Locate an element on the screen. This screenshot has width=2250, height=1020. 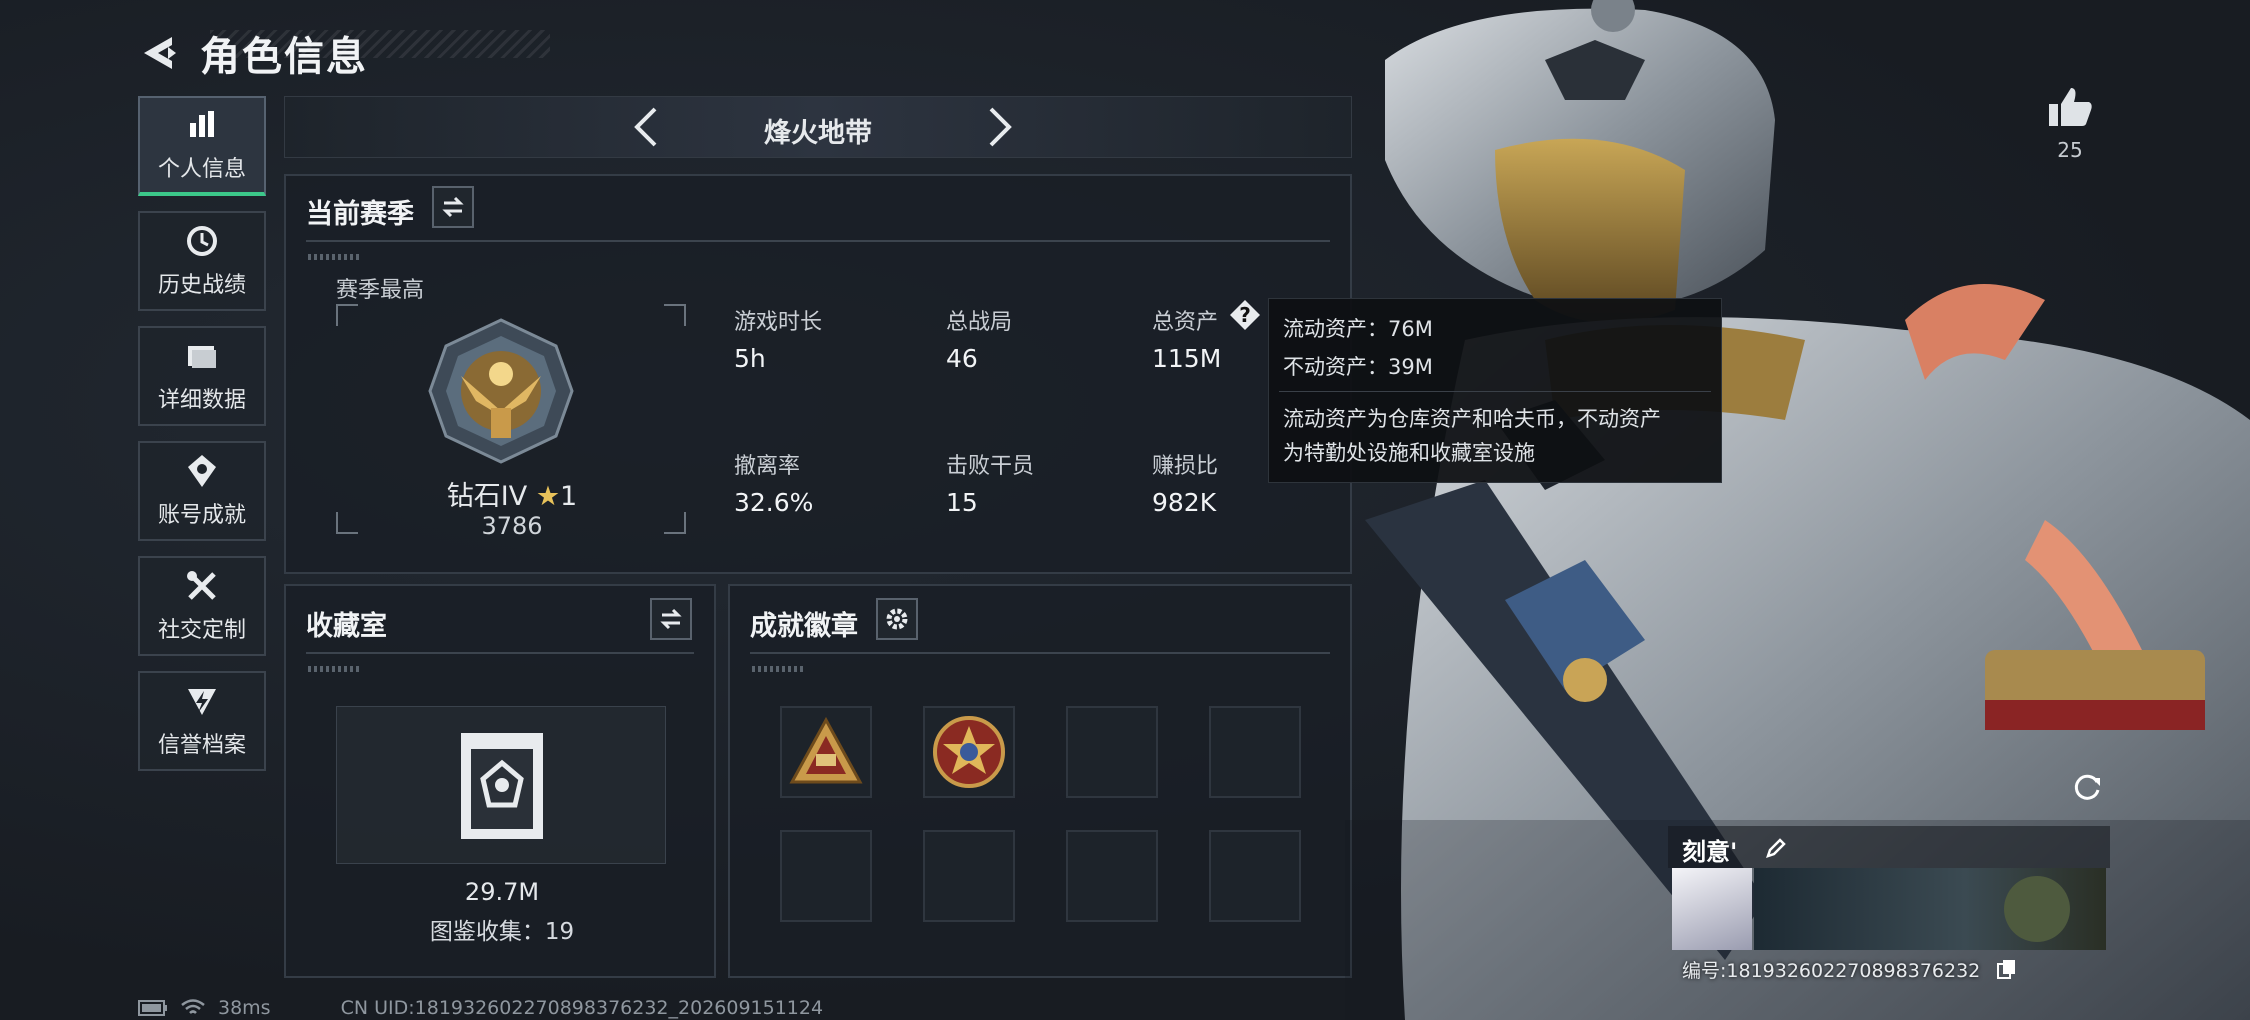
mode-selector: 烽火地带 is located at coordinates (818, 127).